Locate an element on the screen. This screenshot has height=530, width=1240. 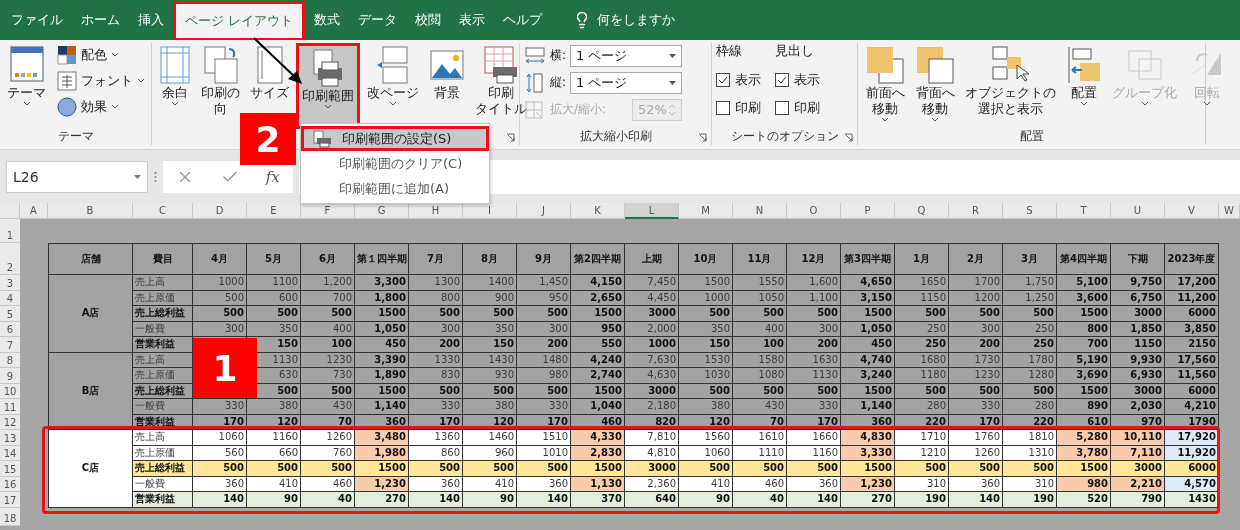
table-cell: 1430 is located at coordinates (1192, 500).